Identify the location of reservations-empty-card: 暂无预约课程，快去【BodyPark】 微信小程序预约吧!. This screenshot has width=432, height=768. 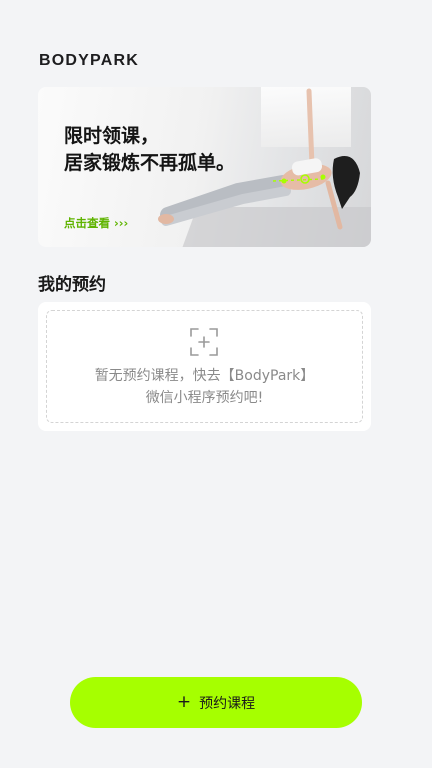
(204, 366).